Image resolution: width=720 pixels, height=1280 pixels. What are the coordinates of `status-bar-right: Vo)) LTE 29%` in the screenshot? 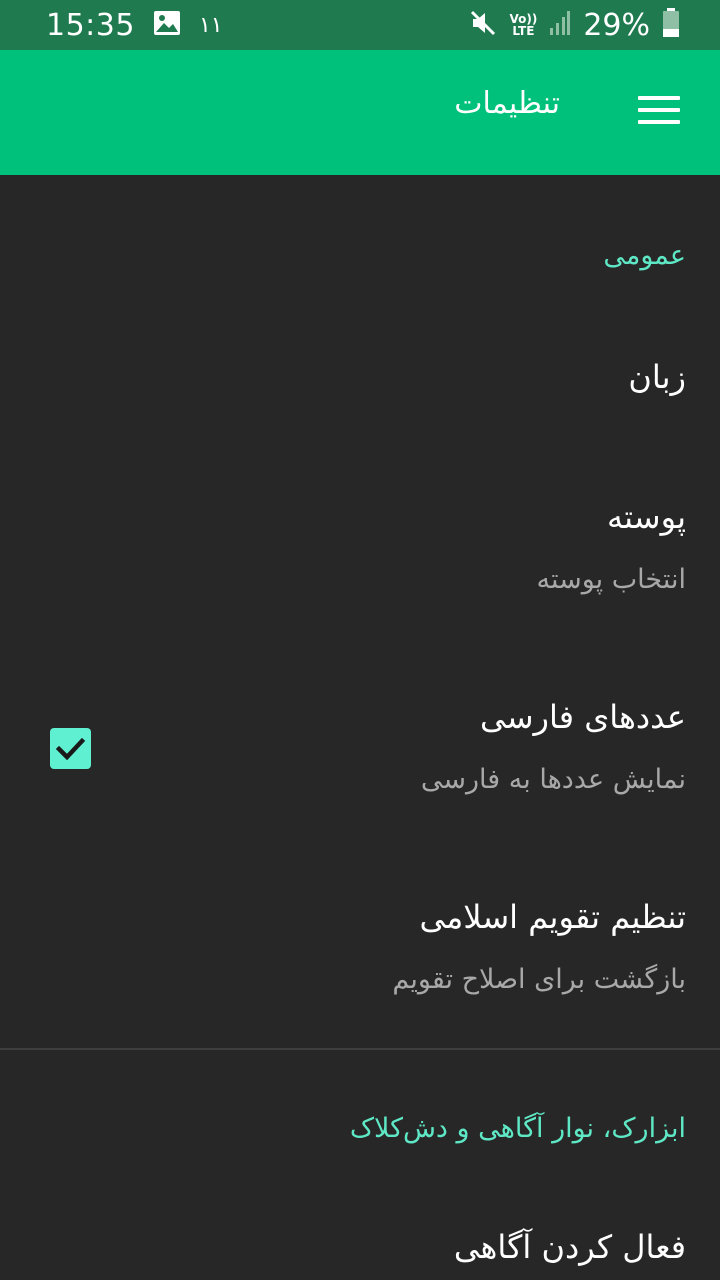 It's located at (574, 25).